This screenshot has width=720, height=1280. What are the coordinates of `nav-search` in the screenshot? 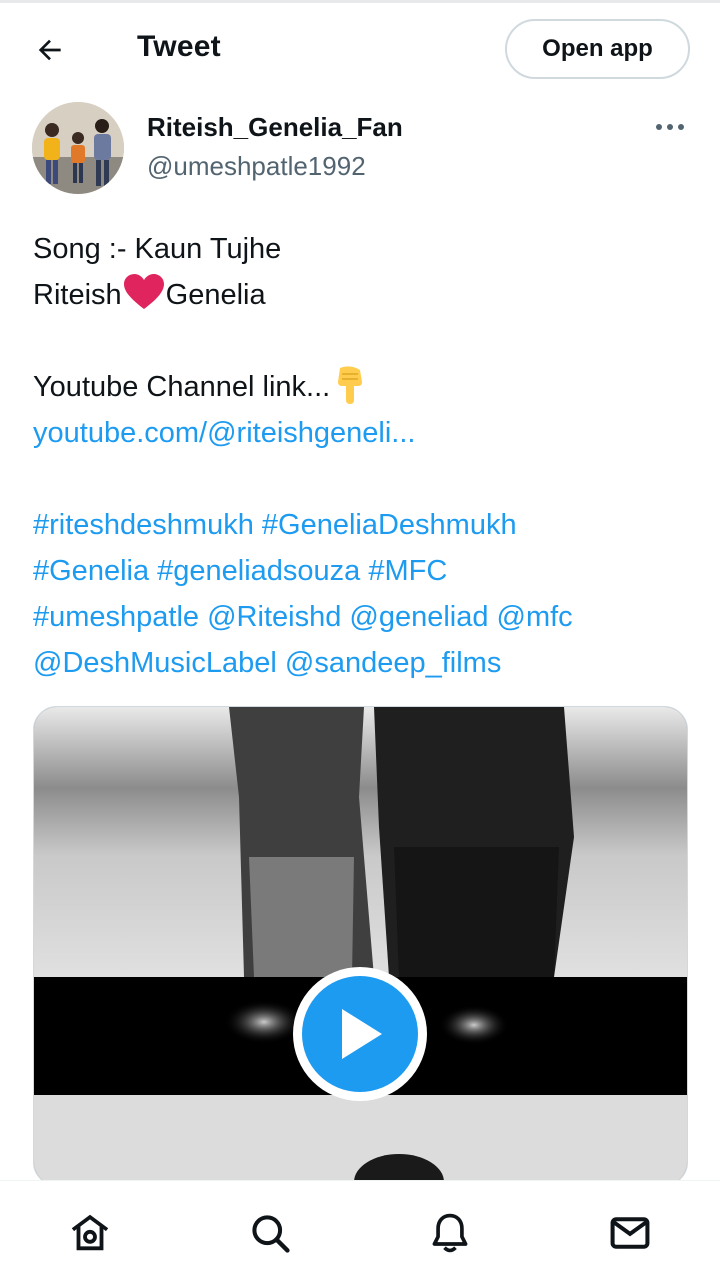 It's located at (270, 1233).